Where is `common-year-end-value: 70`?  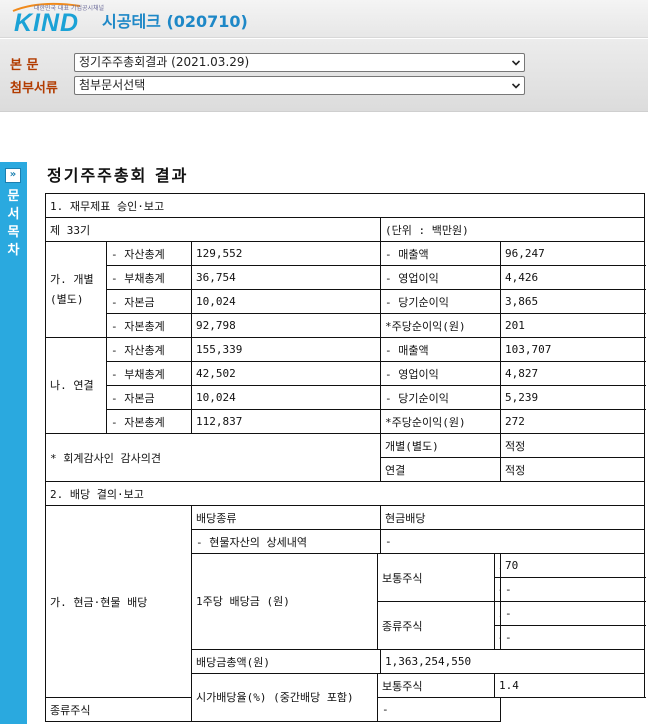
common-year-end-value: 70 is located at coordinates (572, 565).